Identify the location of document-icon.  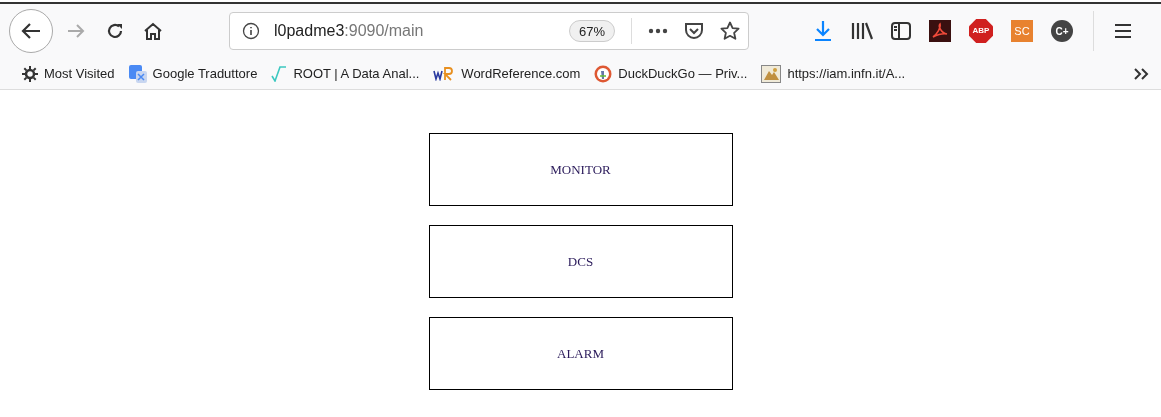
(940, 31).